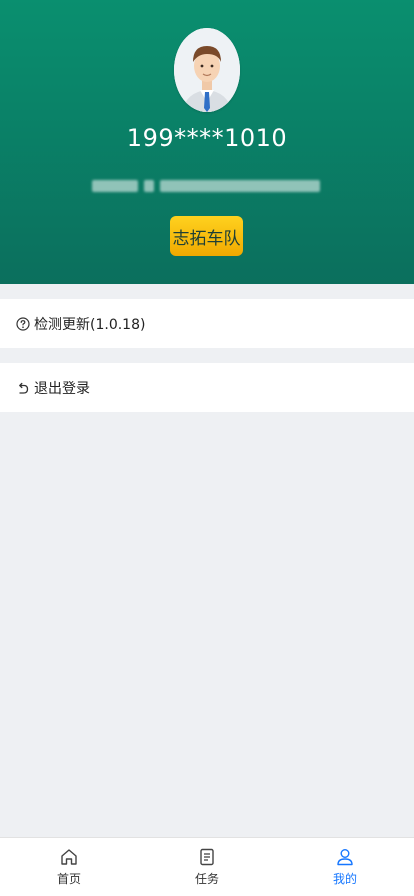  I want to click on home-icon, so click(69, 857).